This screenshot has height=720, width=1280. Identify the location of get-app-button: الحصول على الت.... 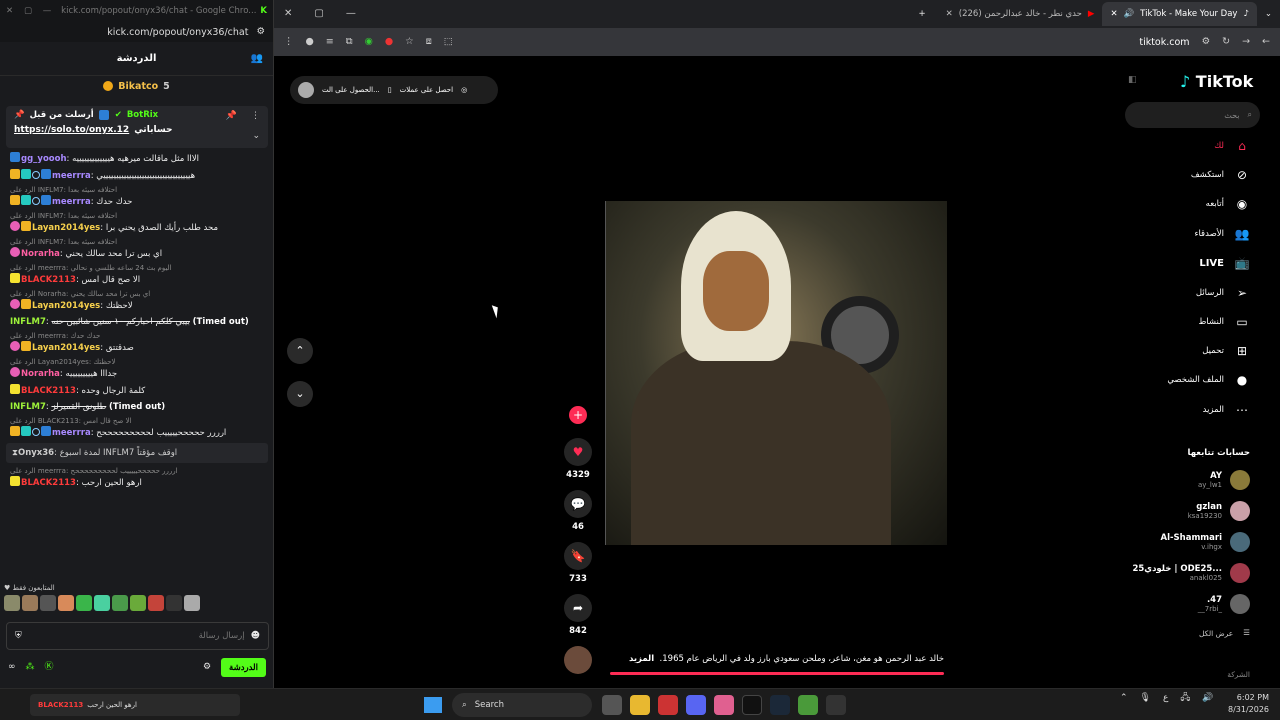
(351, 90).